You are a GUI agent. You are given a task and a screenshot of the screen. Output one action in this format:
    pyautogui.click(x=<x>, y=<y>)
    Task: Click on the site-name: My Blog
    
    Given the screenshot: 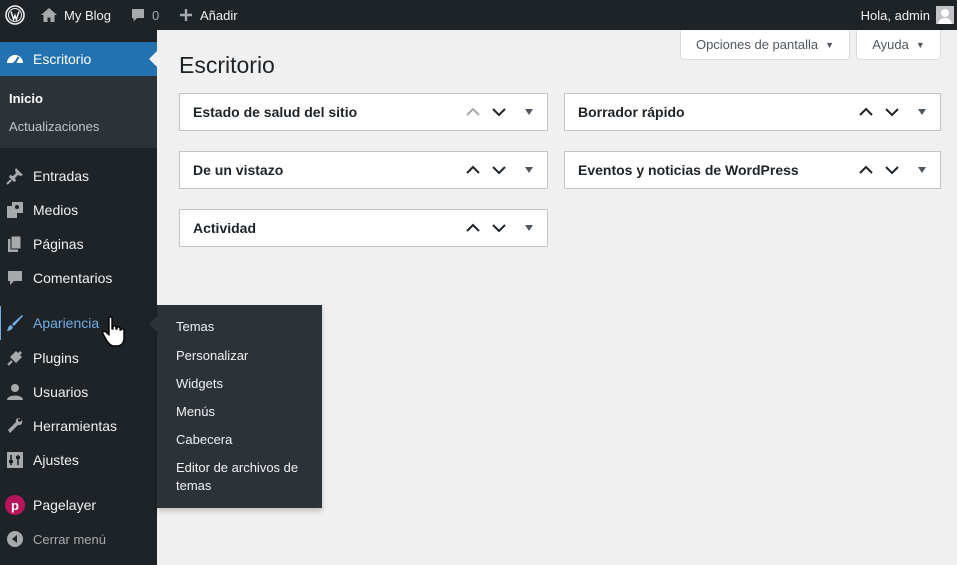 What is the action you would take?
    pyautogui.click(x=87, y=15)
    